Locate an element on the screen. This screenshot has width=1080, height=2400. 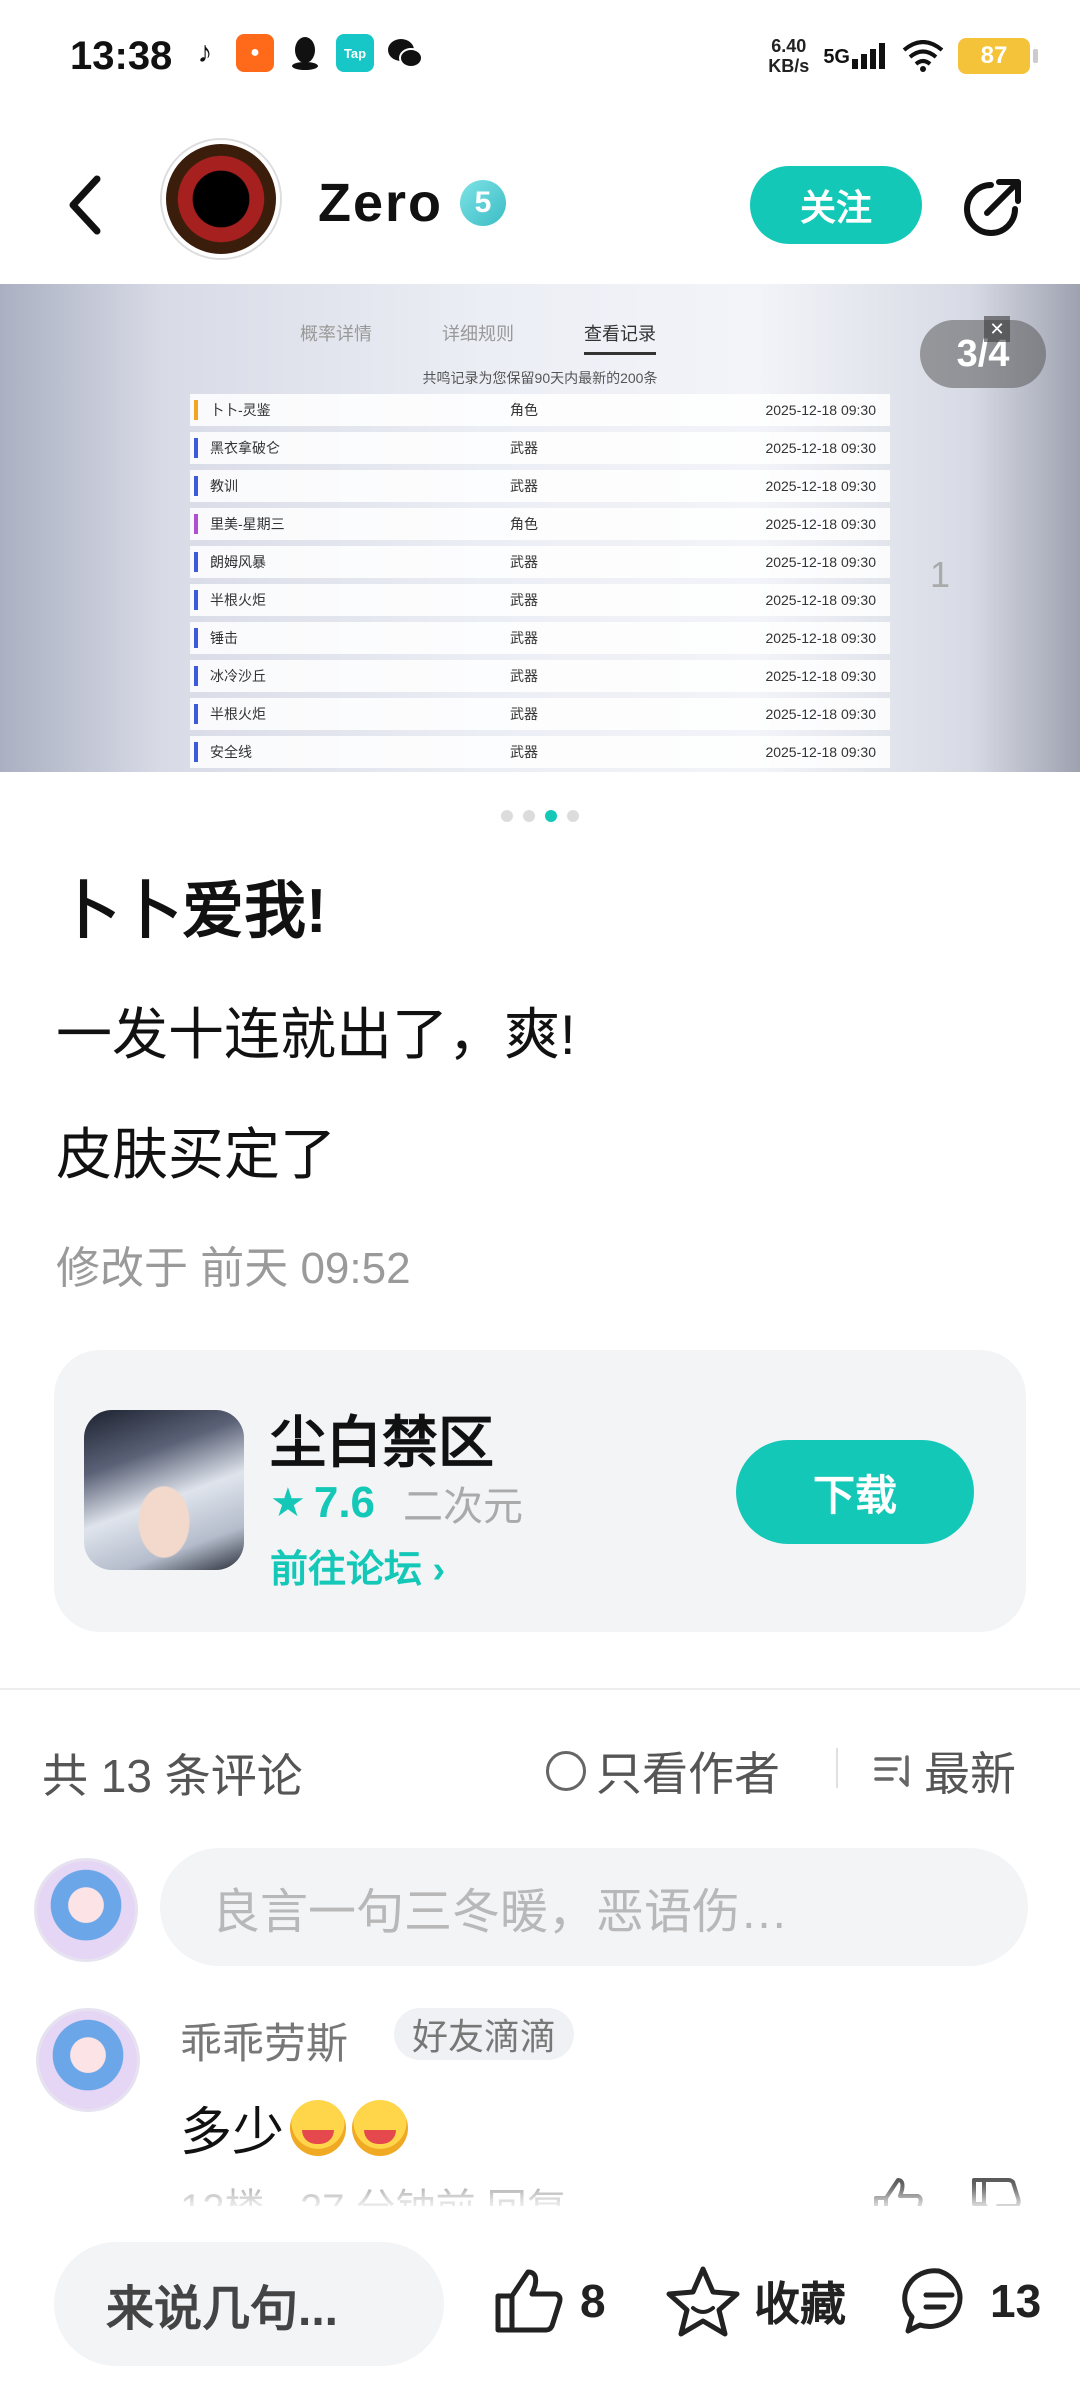
net-speed-unit: KB/s is located at coordinates (789, 66).